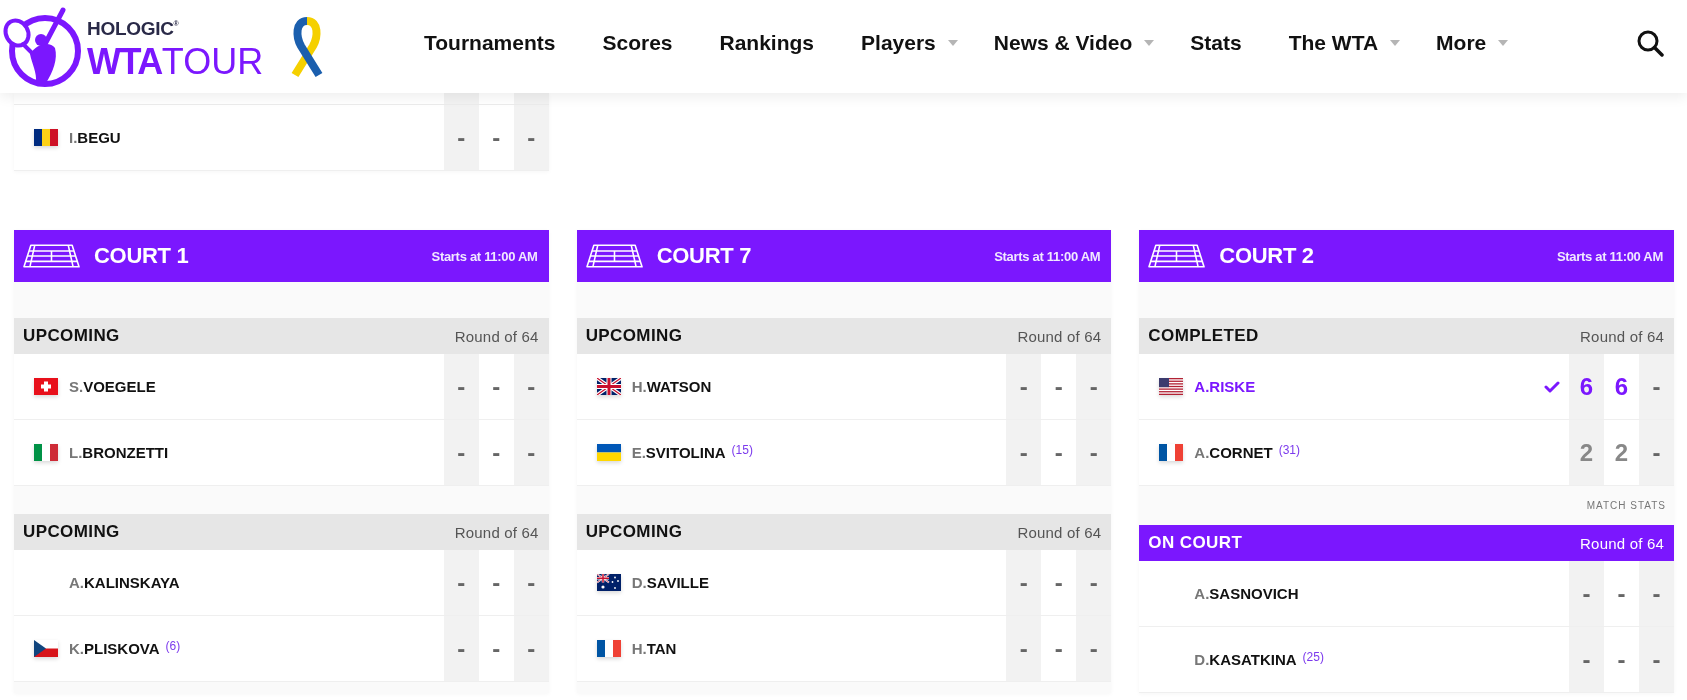  Describe the element at coordinates (173, 645) in the screenshot. I see `seed-label: (6)` at that location.